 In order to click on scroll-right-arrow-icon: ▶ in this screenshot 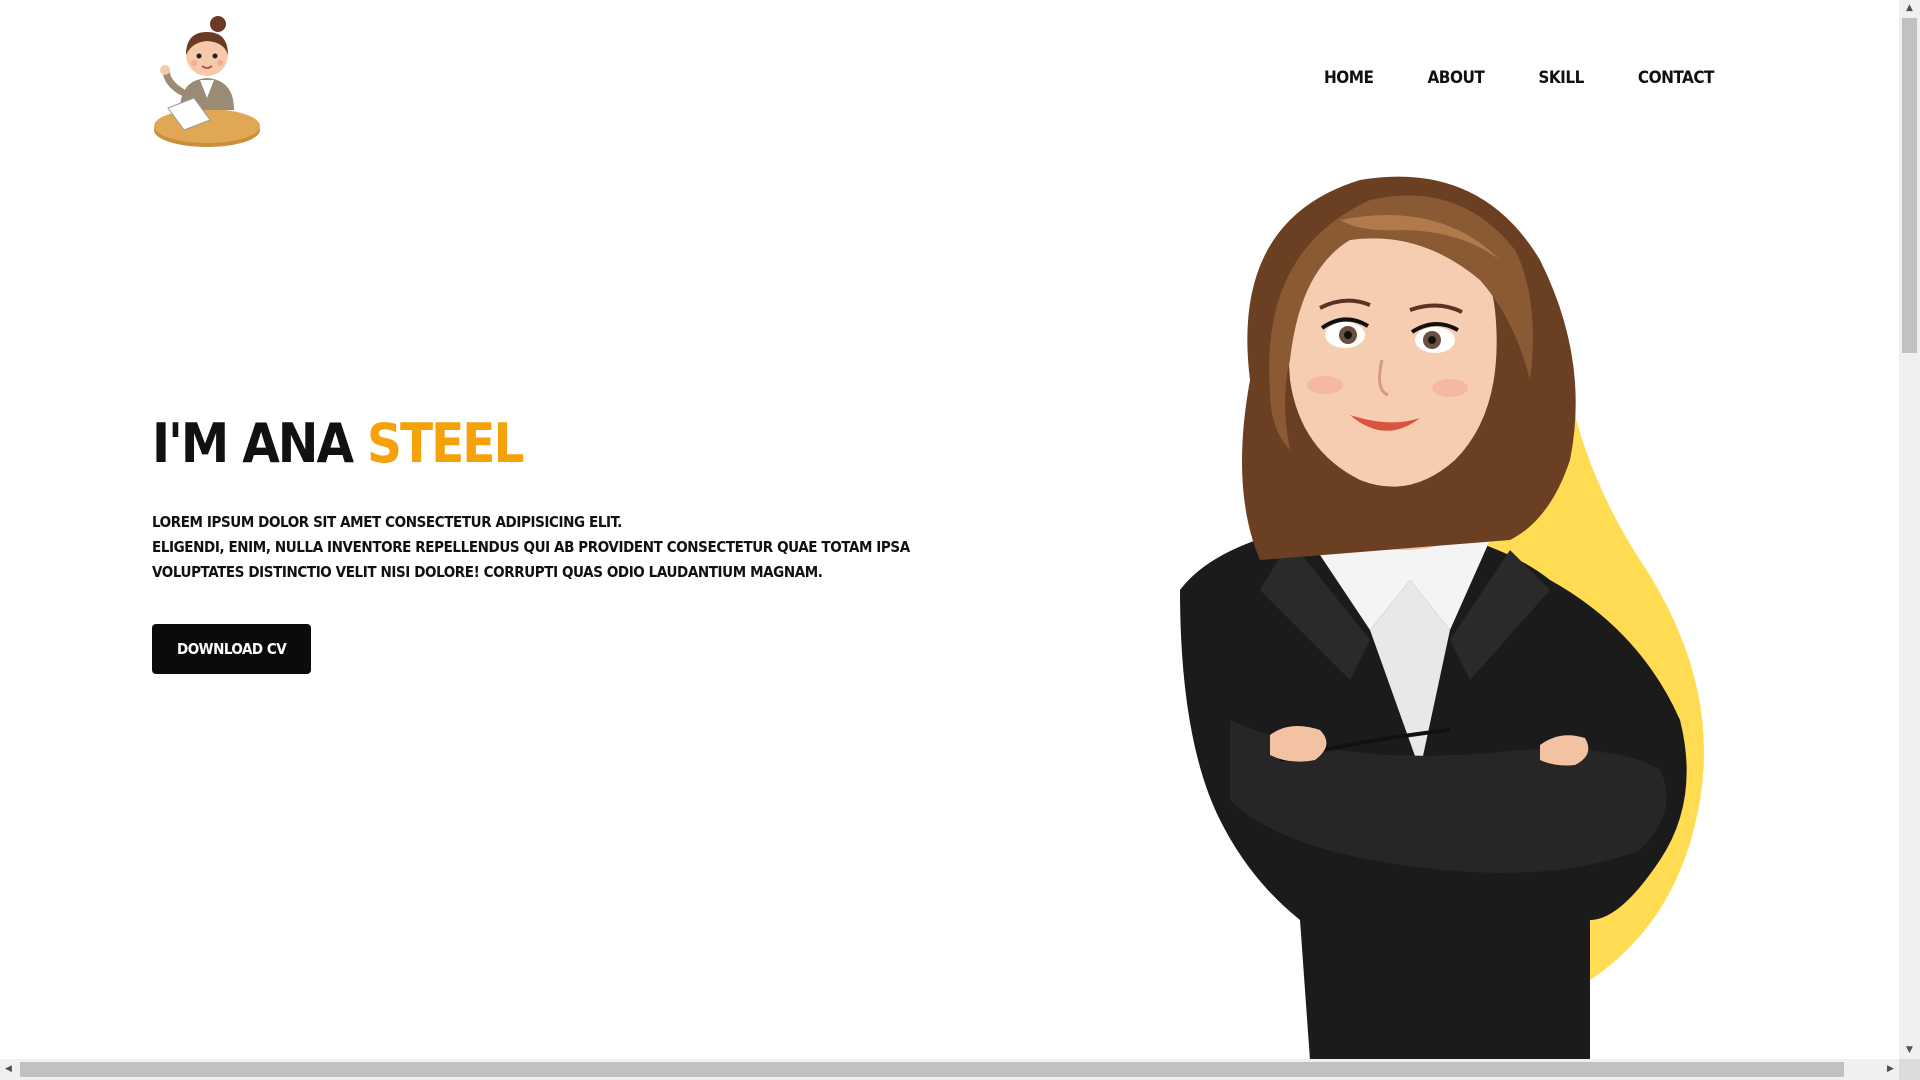, I will do `click(1890, 1069)`.